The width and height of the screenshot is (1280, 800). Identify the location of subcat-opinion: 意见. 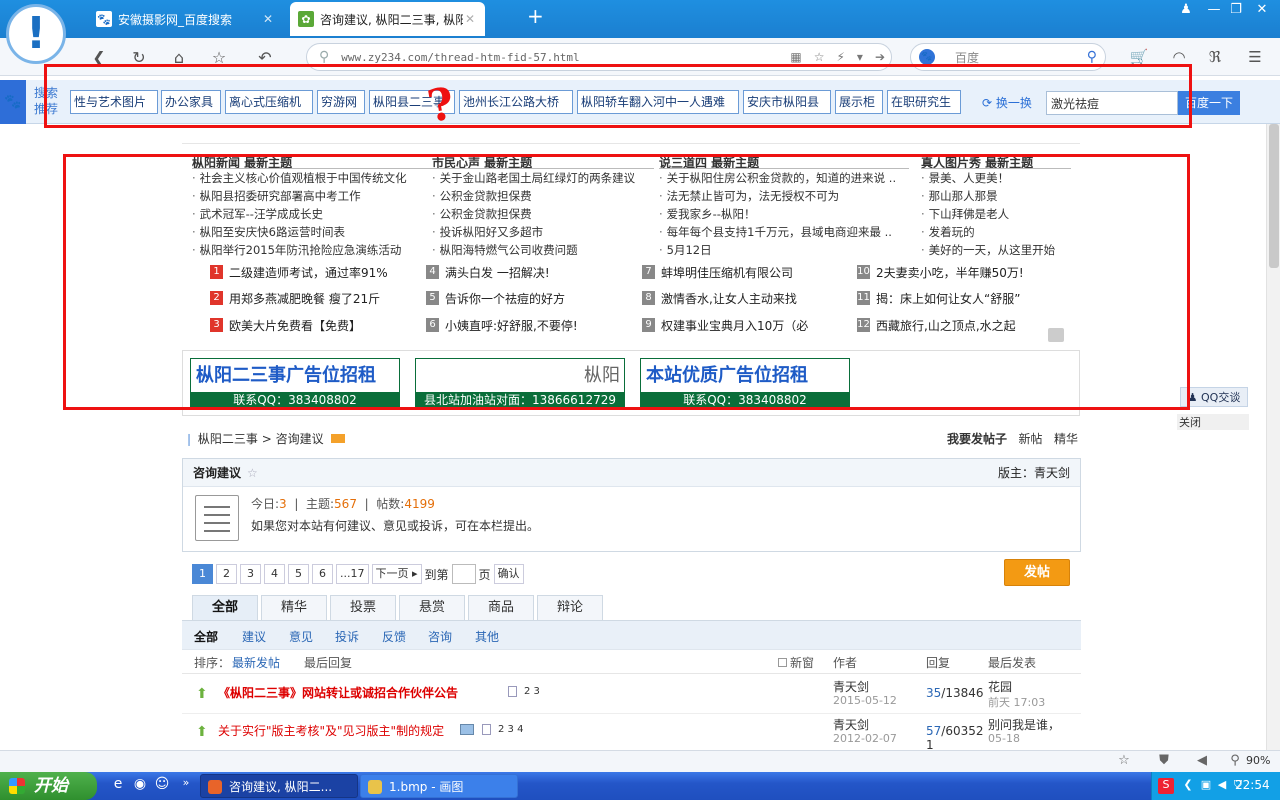
(301, 636).